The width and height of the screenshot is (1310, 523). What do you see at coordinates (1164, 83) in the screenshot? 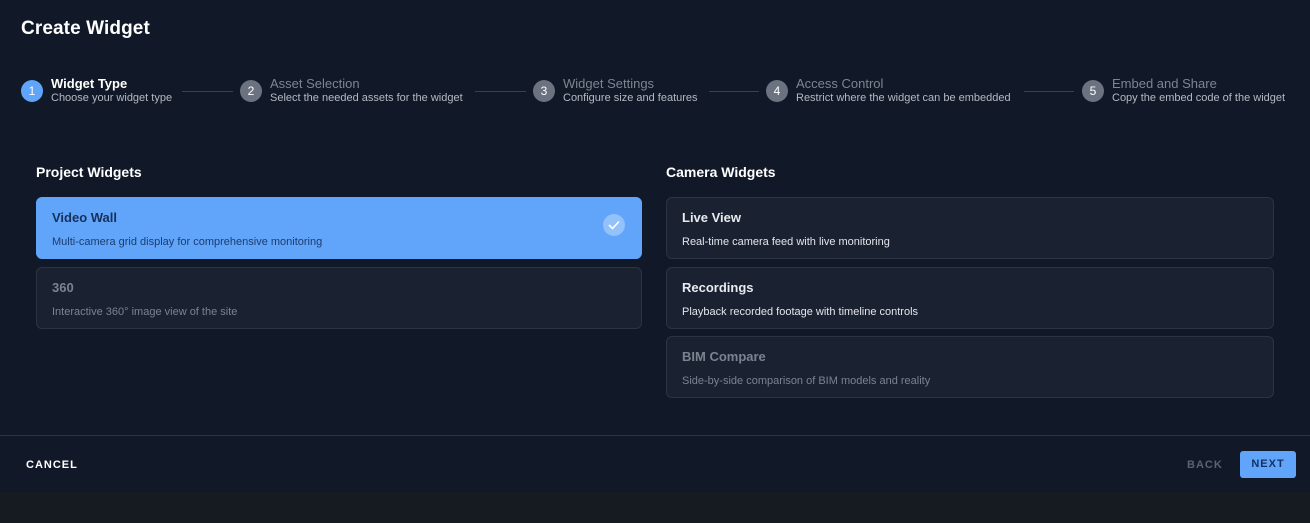
I see `step-title: Embed and Share` at bounding box center [1164, 83].